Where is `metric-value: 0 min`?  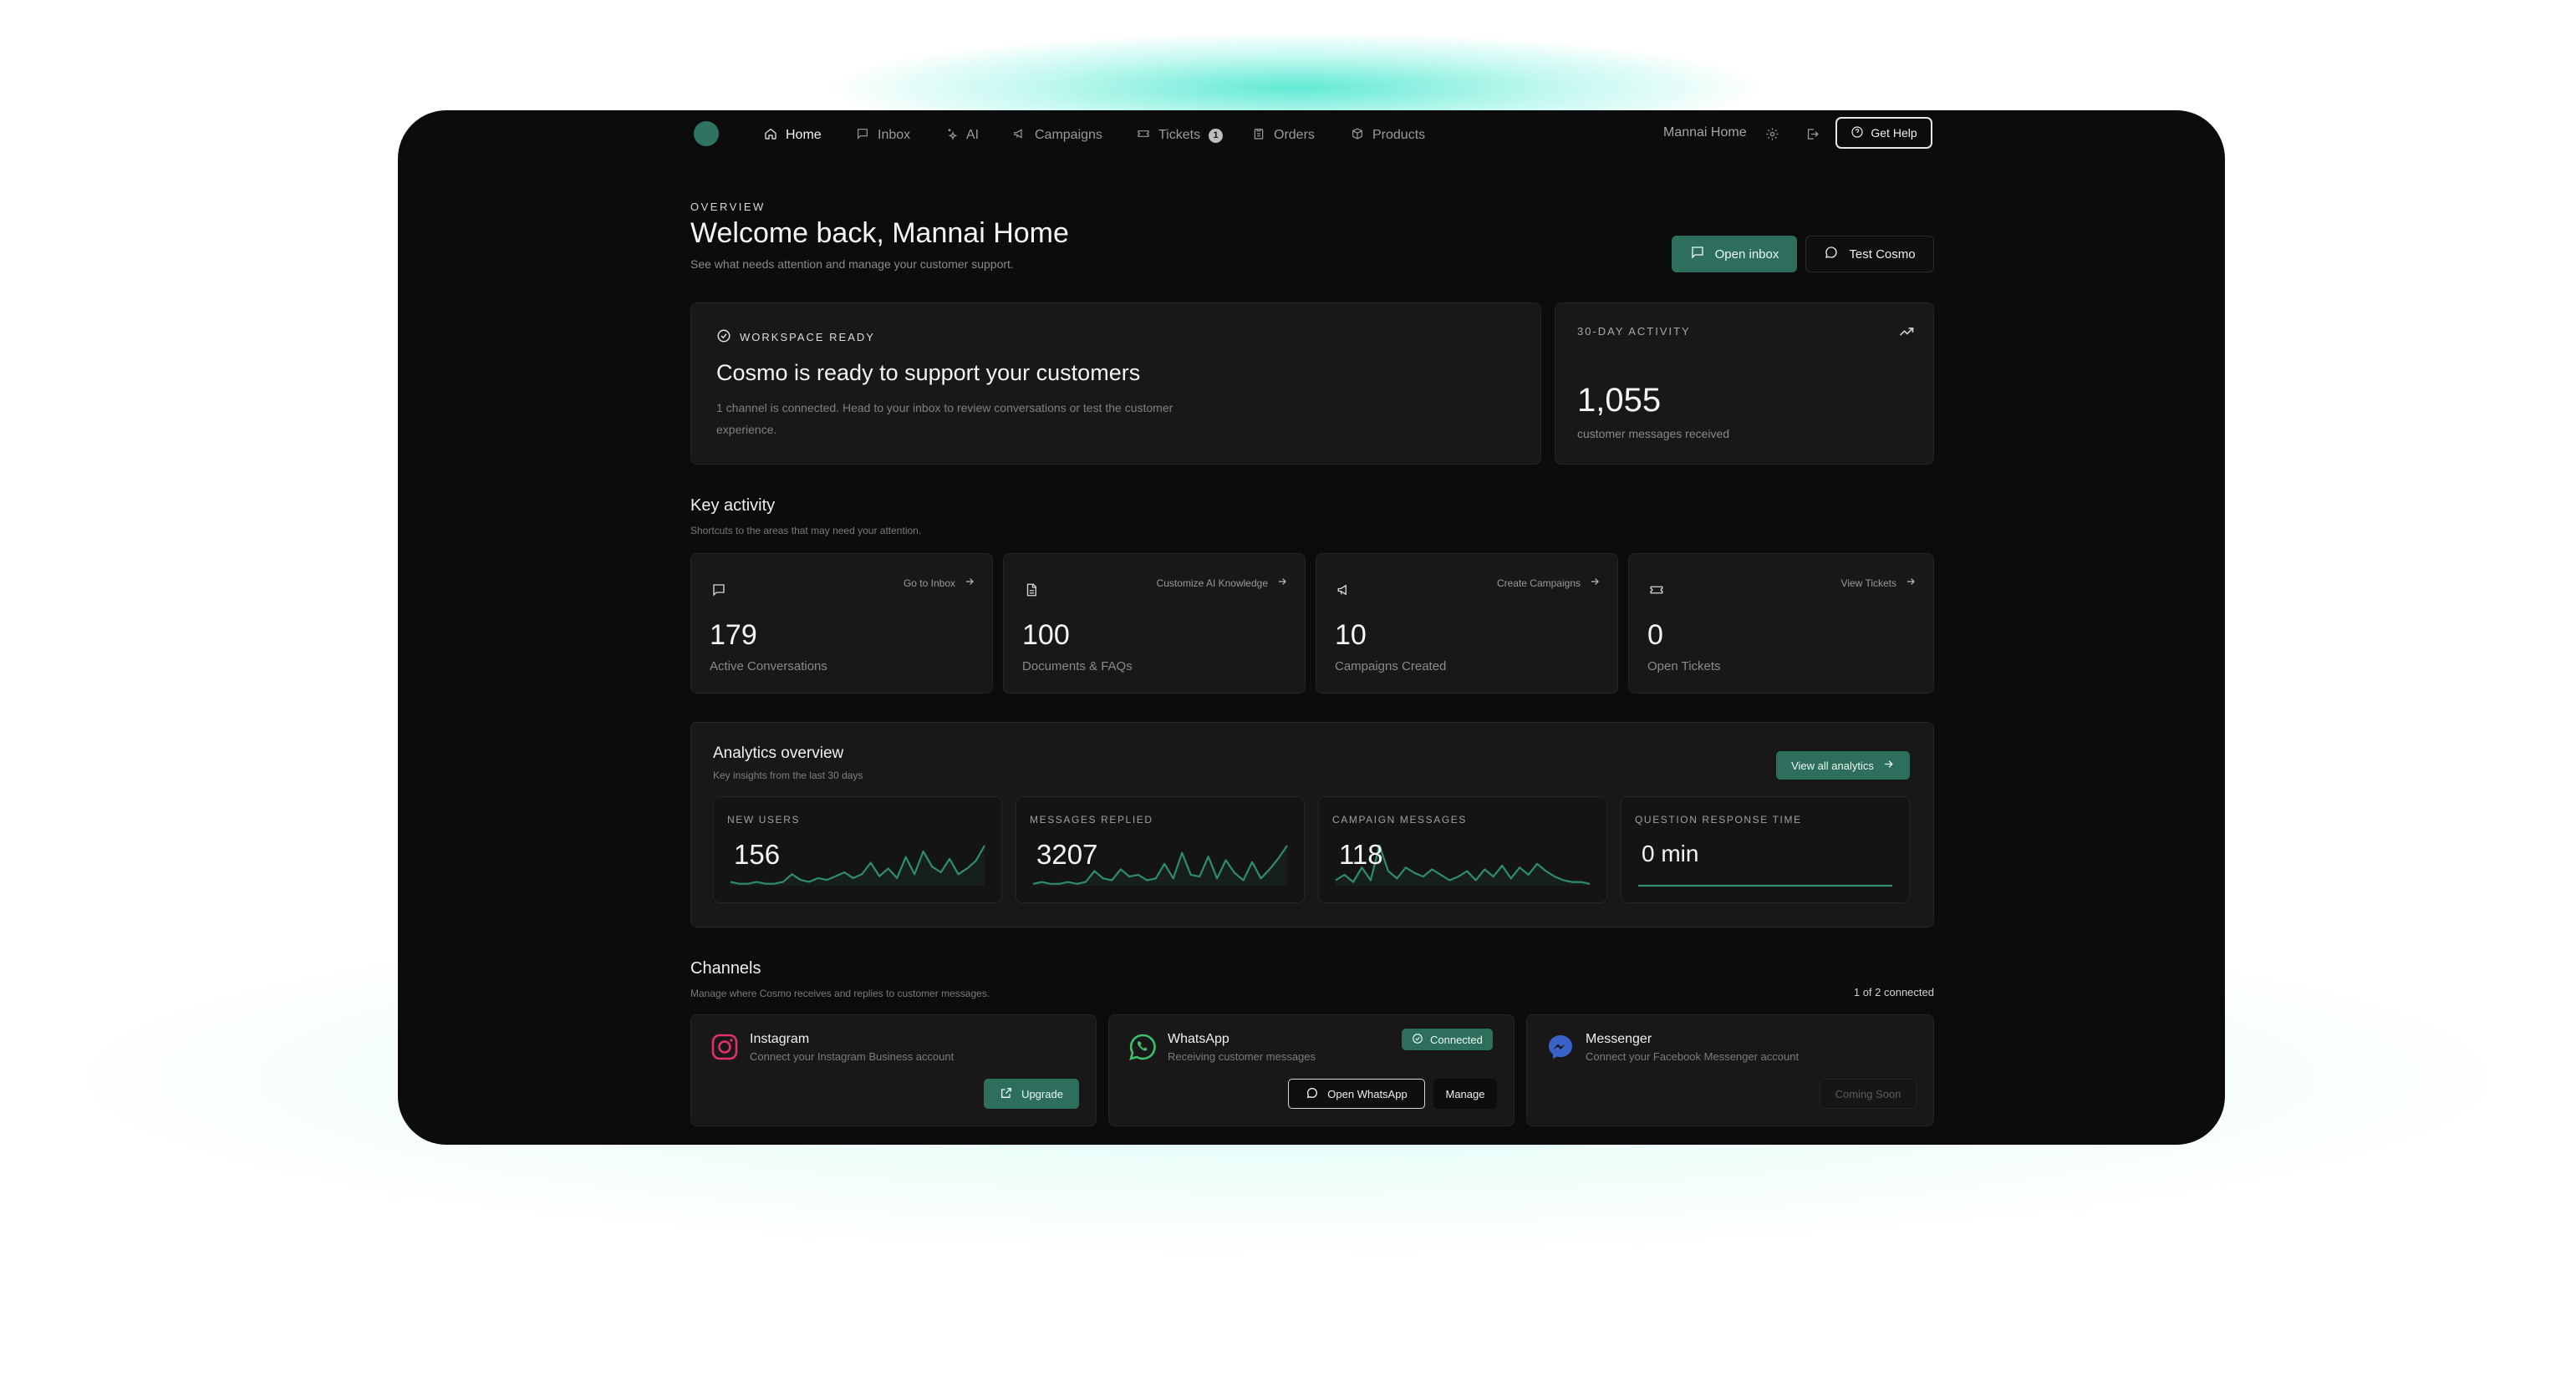
metric-value: 0 min is located at coordinates (1670, 854).